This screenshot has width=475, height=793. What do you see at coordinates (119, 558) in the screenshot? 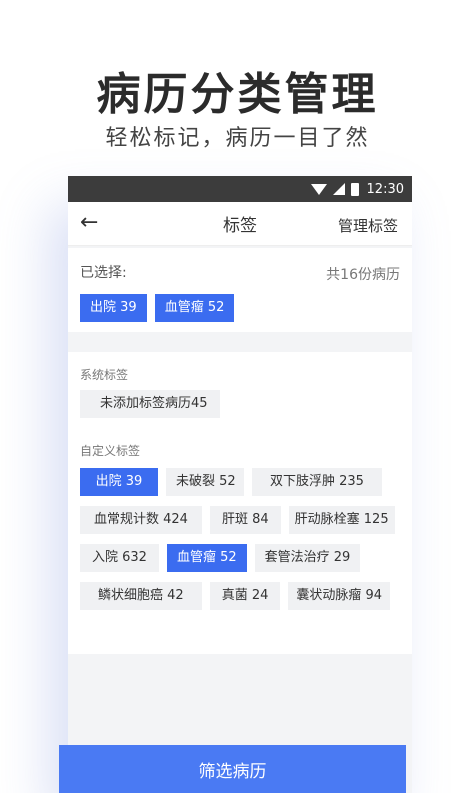
I see `tag-chip: 入院 632` at bounding box center [119, 558].